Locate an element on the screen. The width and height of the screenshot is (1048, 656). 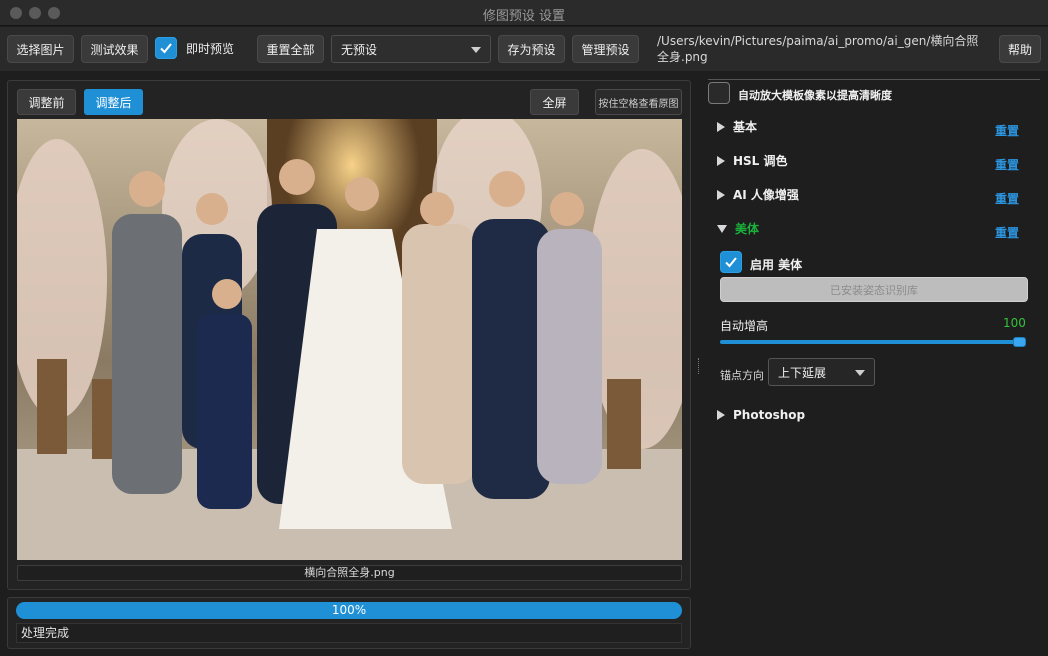
tab-after: 调整后 is located at coordinates (113, 102).